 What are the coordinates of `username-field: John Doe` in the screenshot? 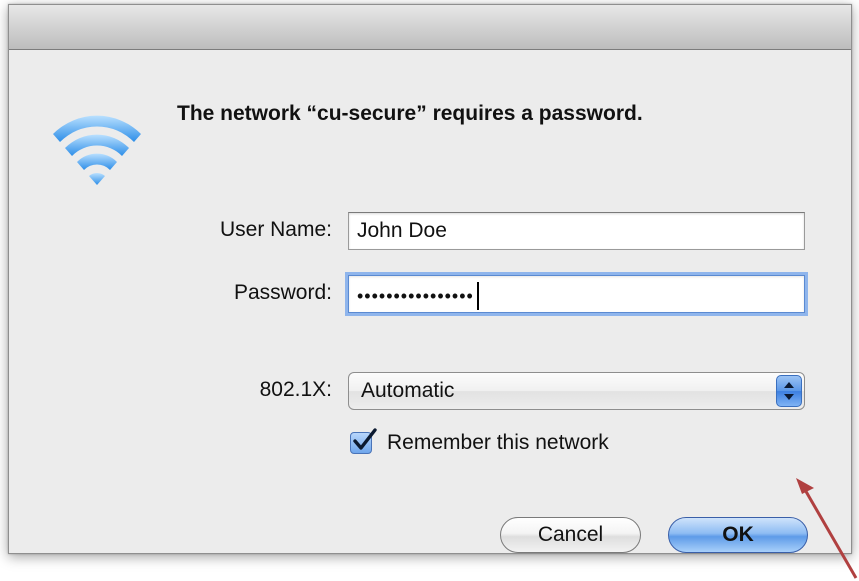 It's located at (576, 231).